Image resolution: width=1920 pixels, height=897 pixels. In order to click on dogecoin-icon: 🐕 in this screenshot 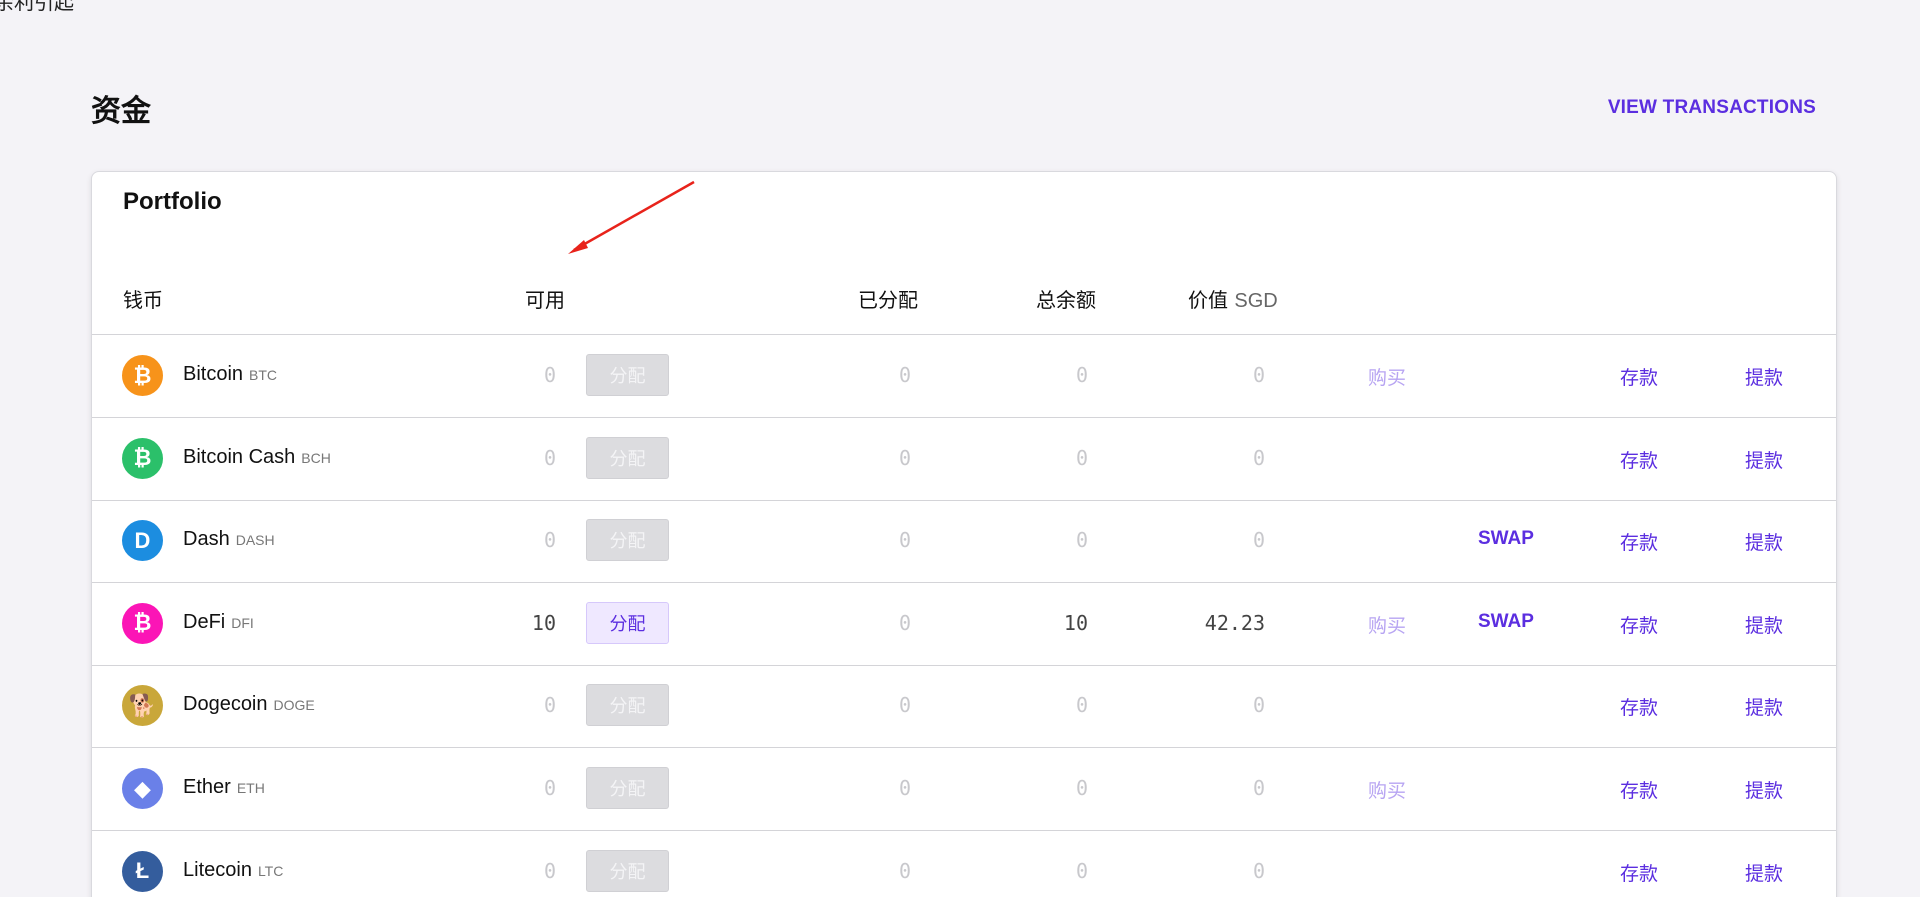, I will do `click(142, 706)`.